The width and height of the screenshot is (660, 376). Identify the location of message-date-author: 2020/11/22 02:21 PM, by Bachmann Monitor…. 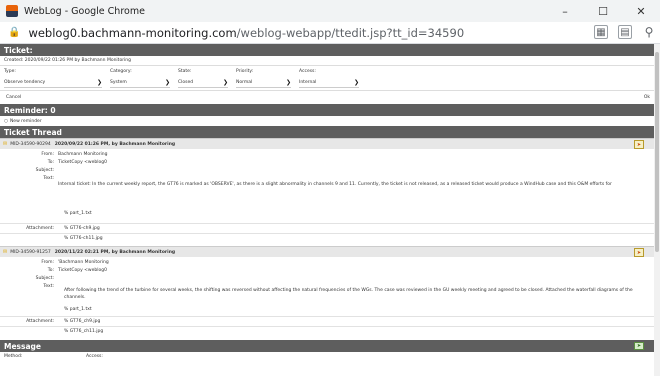
(115, 252).